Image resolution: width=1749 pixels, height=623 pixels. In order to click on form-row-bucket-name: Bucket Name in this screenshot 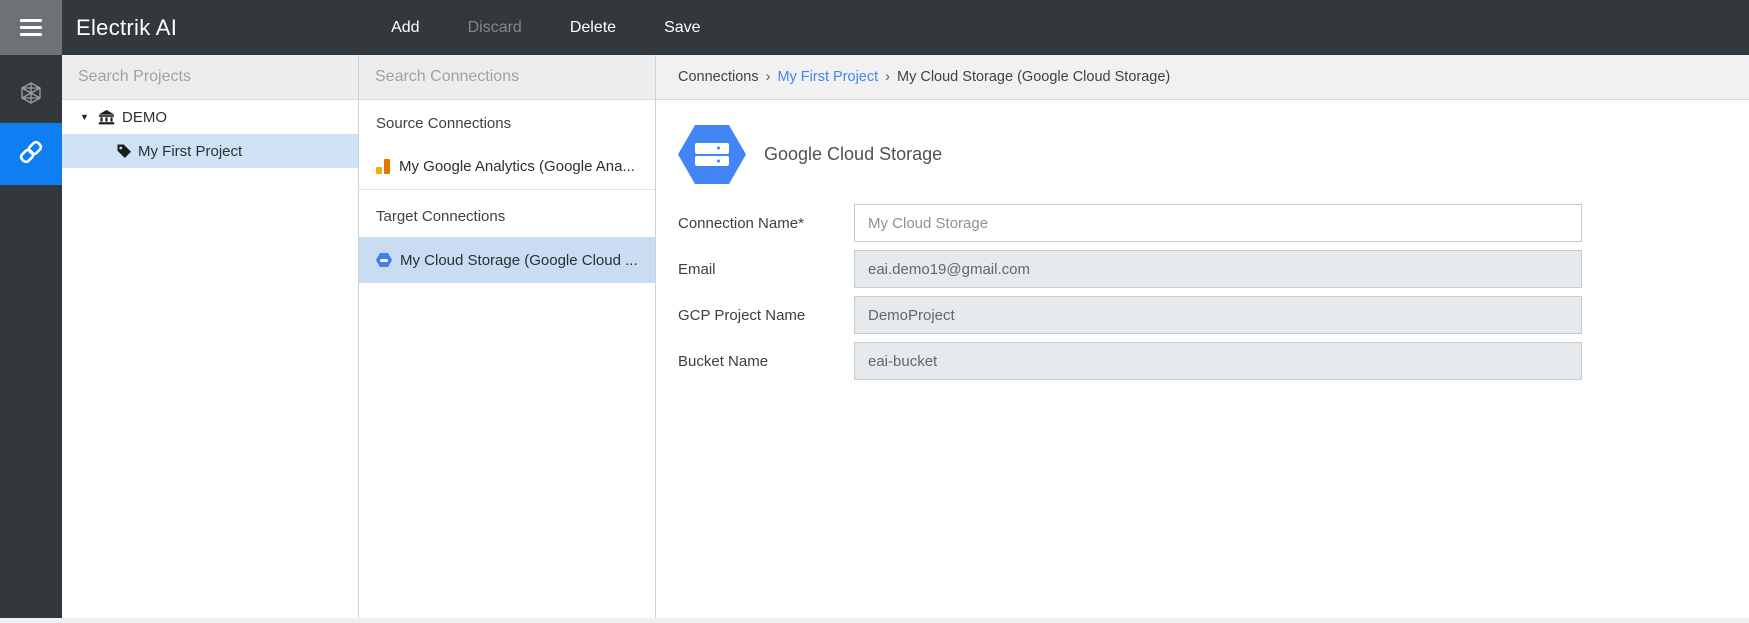, I will do `click(1213, 361)`.